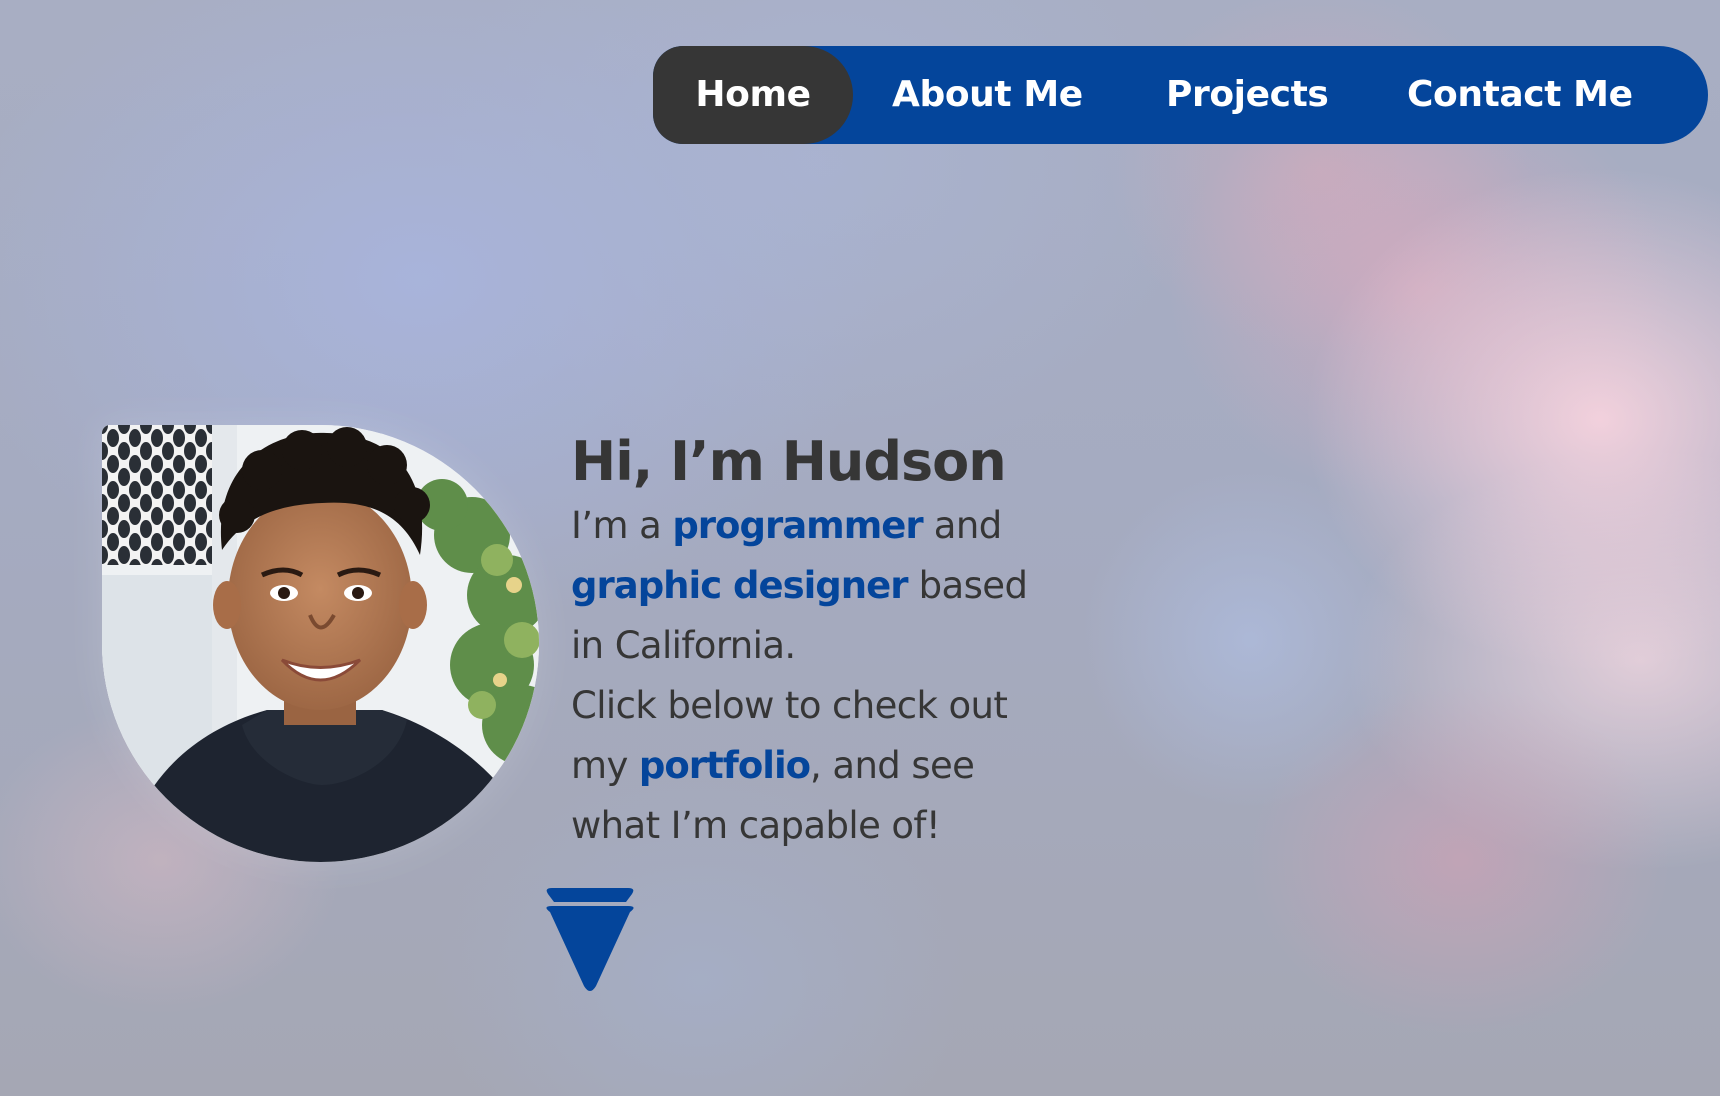  What do you see at coordinates (1520, 95) in the screenshot?
I see `nav-contact-me: Contact Me` at bounding box center [1520, 95].